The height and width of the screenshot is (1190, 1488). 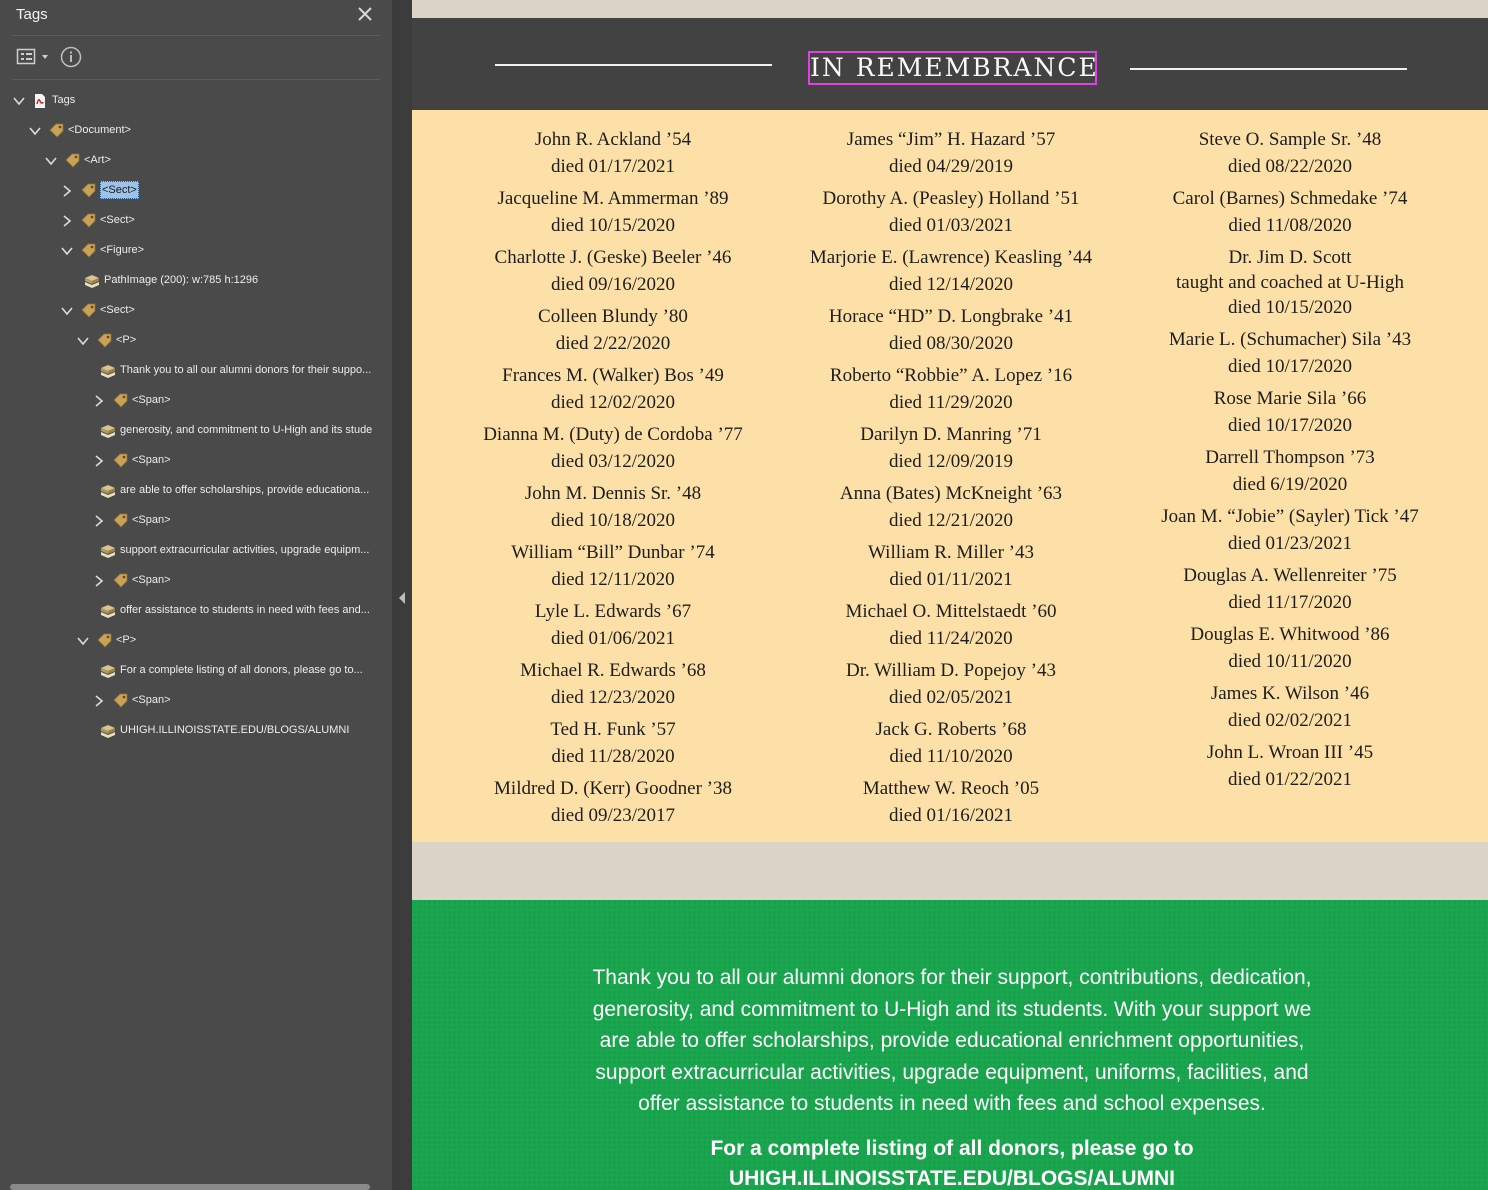 I want to click on memorial-name: Dianna M. (Duty) de Cordoba ’77, so click(x=613, y=434).